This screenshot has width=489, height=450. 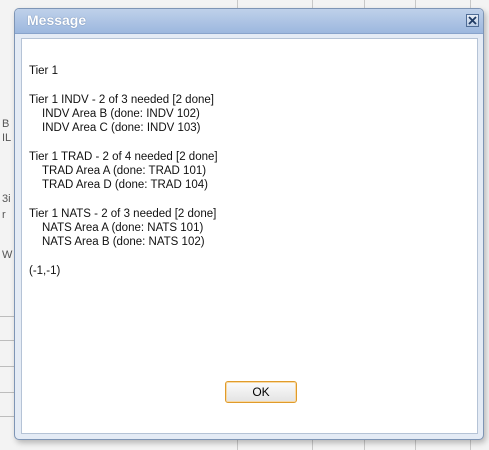 What do you see at coordinates (6, 124) in the screenshot?
I see `background-text: B` at bounding box center [6, 124].